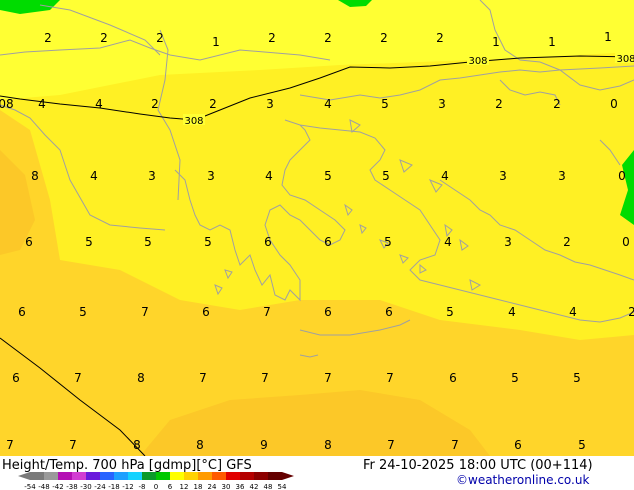 This screenshot has height=490, width=634. I want to click on grid-value: 08, so click(7, 104).